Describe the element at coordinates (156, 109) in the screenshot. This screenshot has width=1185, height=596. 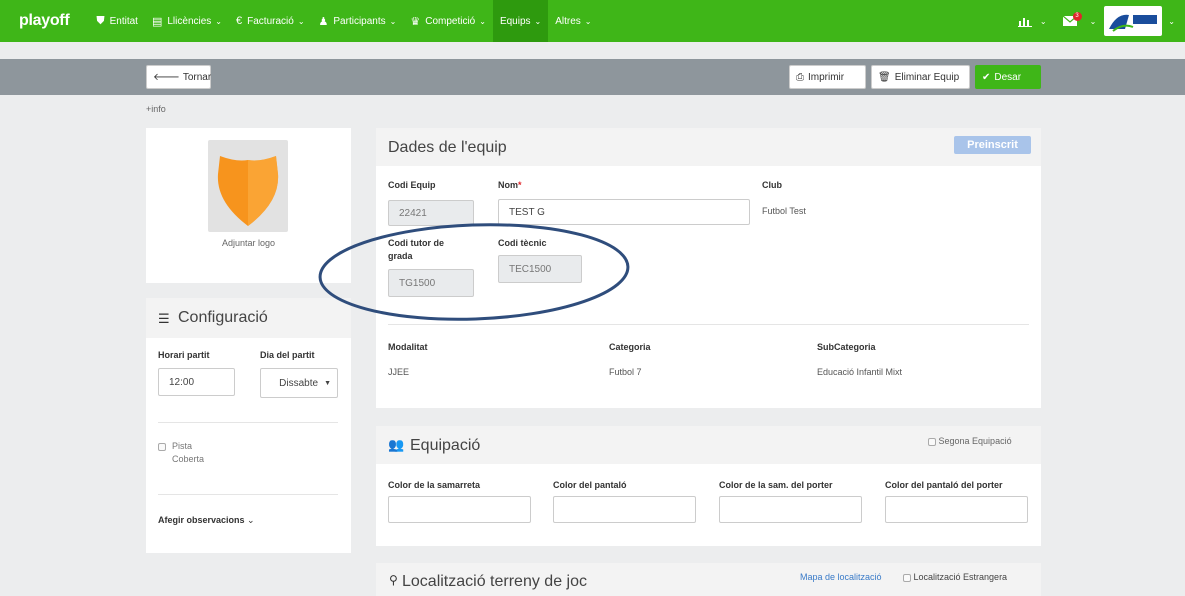
I see `more-info-link: +info` at that location.